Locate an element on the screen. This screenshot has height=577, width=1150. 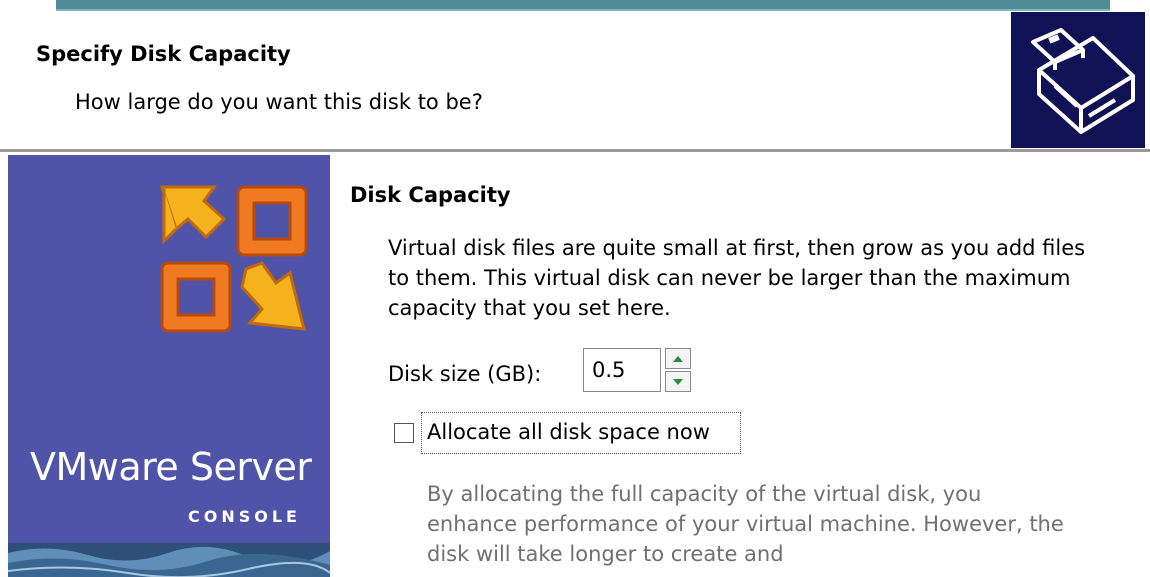
disk-size-label: Disk size (GB): is located at coordinates (465, 374).